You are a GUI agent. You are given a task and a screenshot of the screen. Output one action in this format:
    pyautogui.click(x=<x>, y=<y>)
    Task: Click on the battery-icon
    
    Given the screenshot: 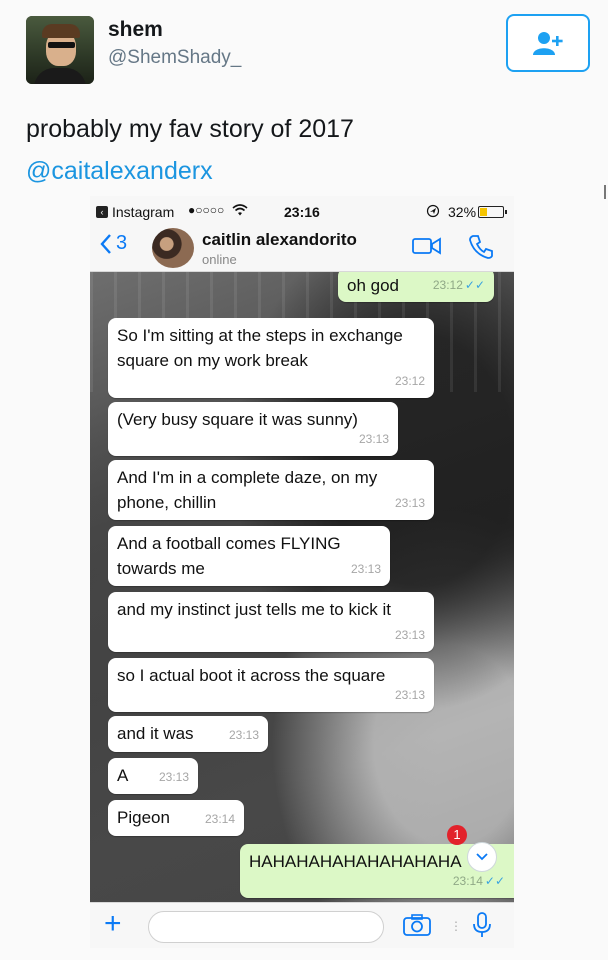 What is the action you would take?
    pyautogui.click(x=492, y=212)
    